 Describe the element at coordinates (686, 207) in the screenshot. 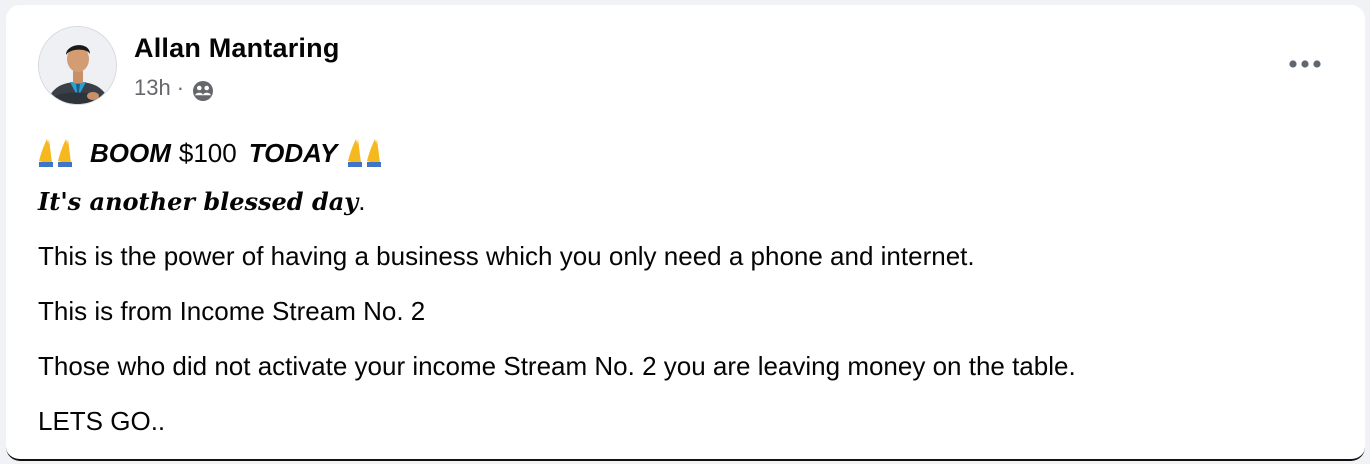

I see `blessed-line: It's another blessed day.` at that location.